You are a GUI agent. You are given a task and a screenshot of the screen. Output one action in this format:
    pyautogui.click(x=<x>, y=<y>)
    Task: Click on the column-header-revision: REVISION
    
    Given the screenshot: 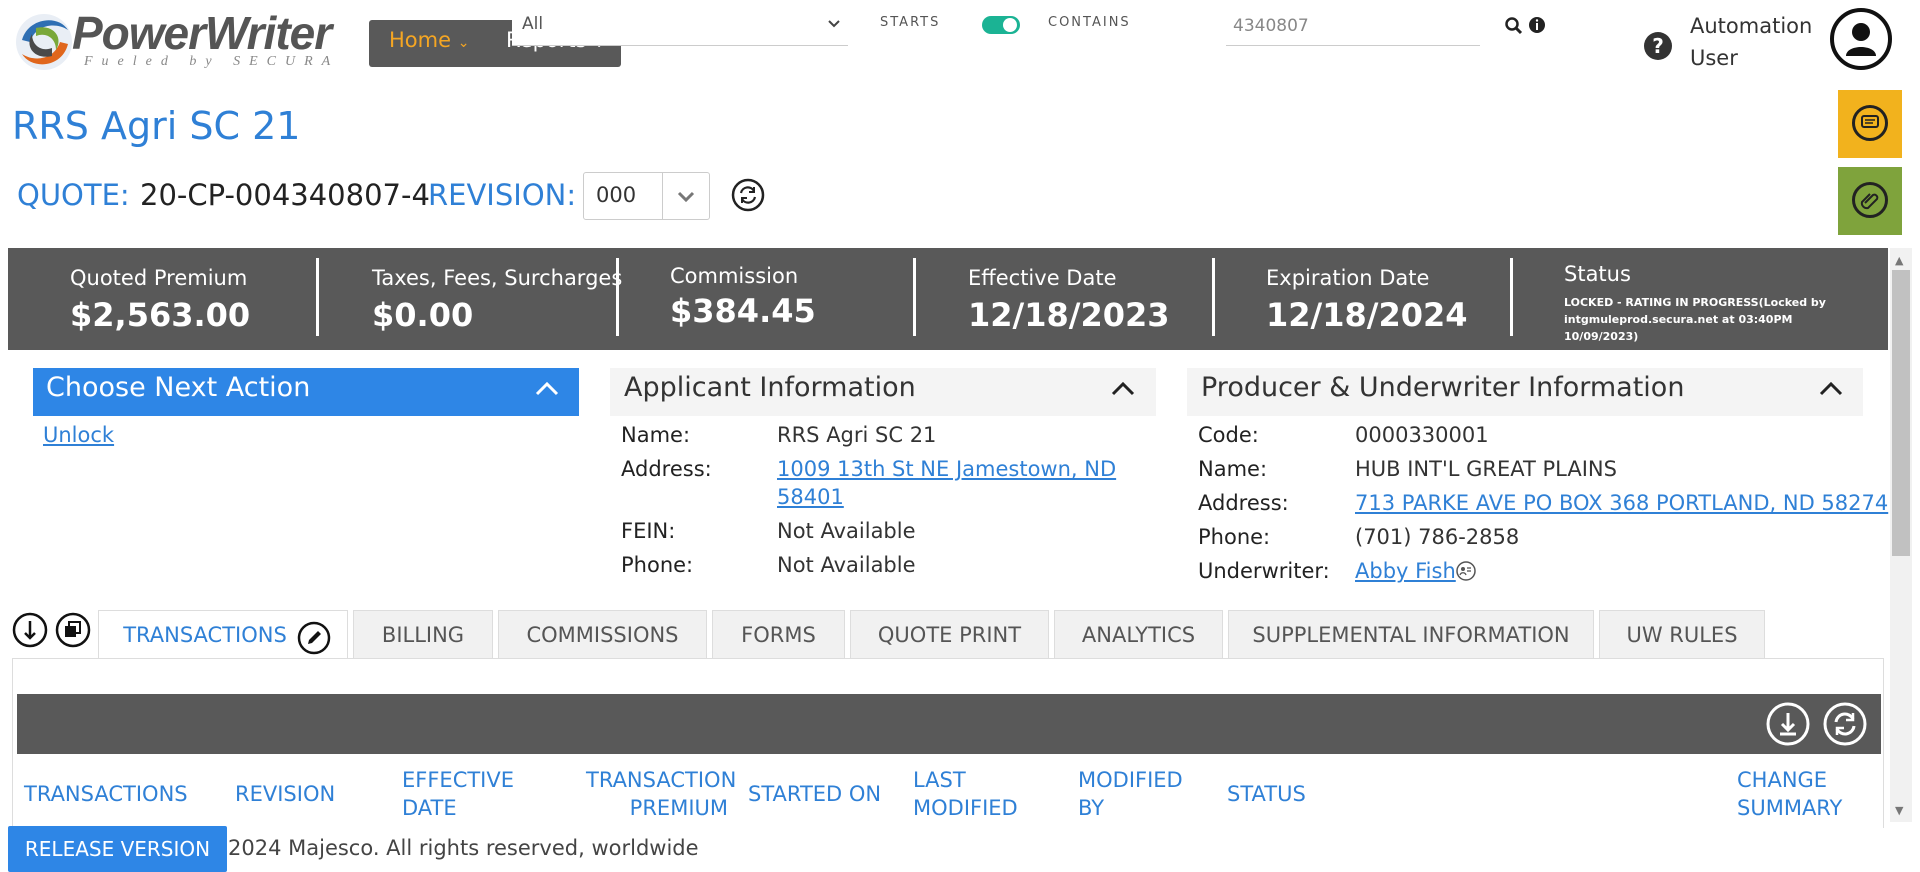 What is the action you would take?
    pyautogui.click(x=285, y=794)
    